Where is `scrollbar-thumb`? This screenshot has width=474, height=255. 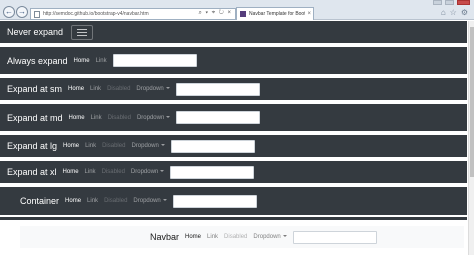
scrollbar-thumb is located at coordinates (472, 102).